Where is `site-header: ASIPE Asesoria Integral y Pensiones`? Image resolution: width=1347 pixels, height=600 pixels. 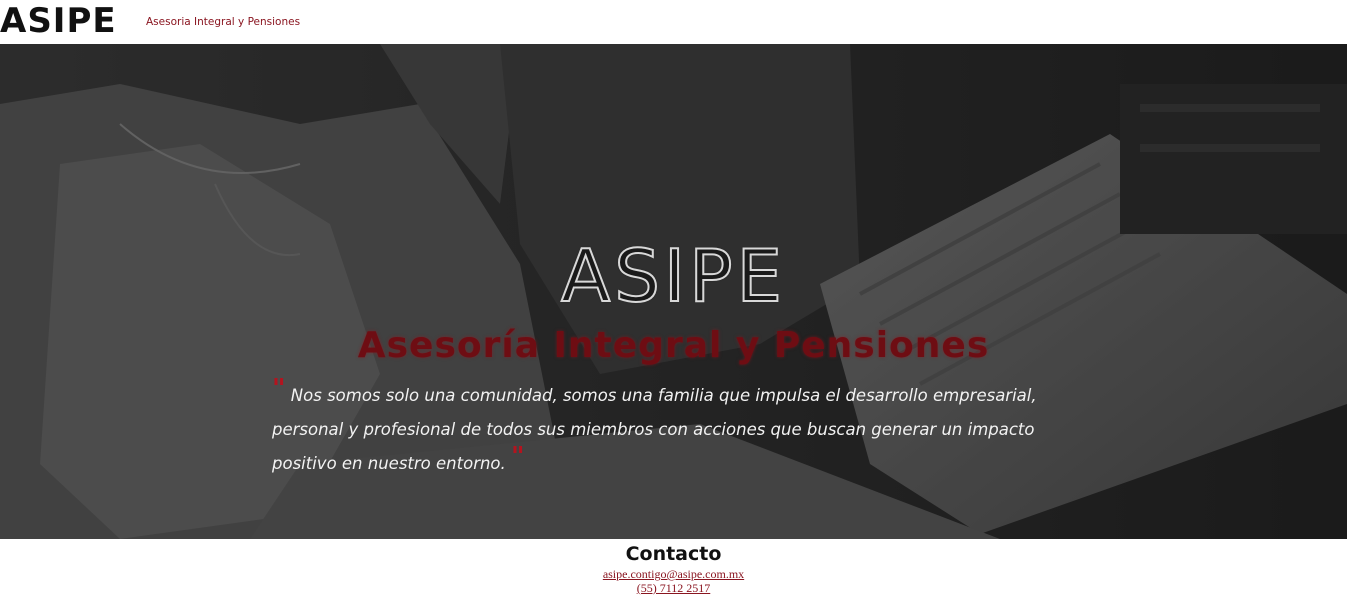
site-header: ASIPE Asesoria Integral y Pensiones is located at coordinates (673, 22).